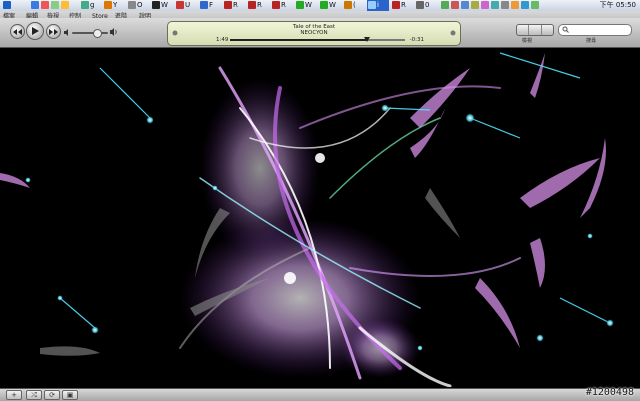  Describe the element at coordinates (52, 395) in the screenshot. I see `repeat-button: ⟳` at that location.